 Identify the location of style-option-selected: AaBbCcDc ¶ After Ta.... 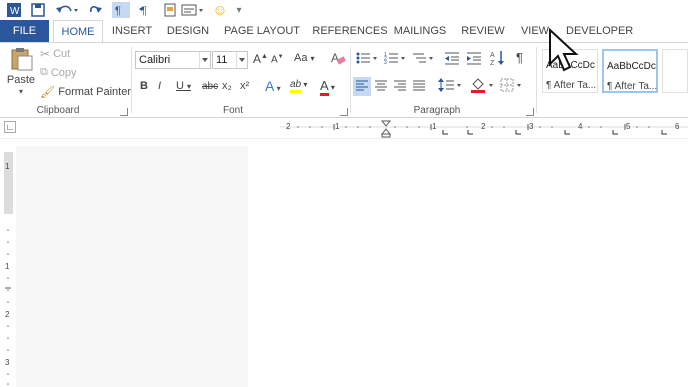
(630, 71).